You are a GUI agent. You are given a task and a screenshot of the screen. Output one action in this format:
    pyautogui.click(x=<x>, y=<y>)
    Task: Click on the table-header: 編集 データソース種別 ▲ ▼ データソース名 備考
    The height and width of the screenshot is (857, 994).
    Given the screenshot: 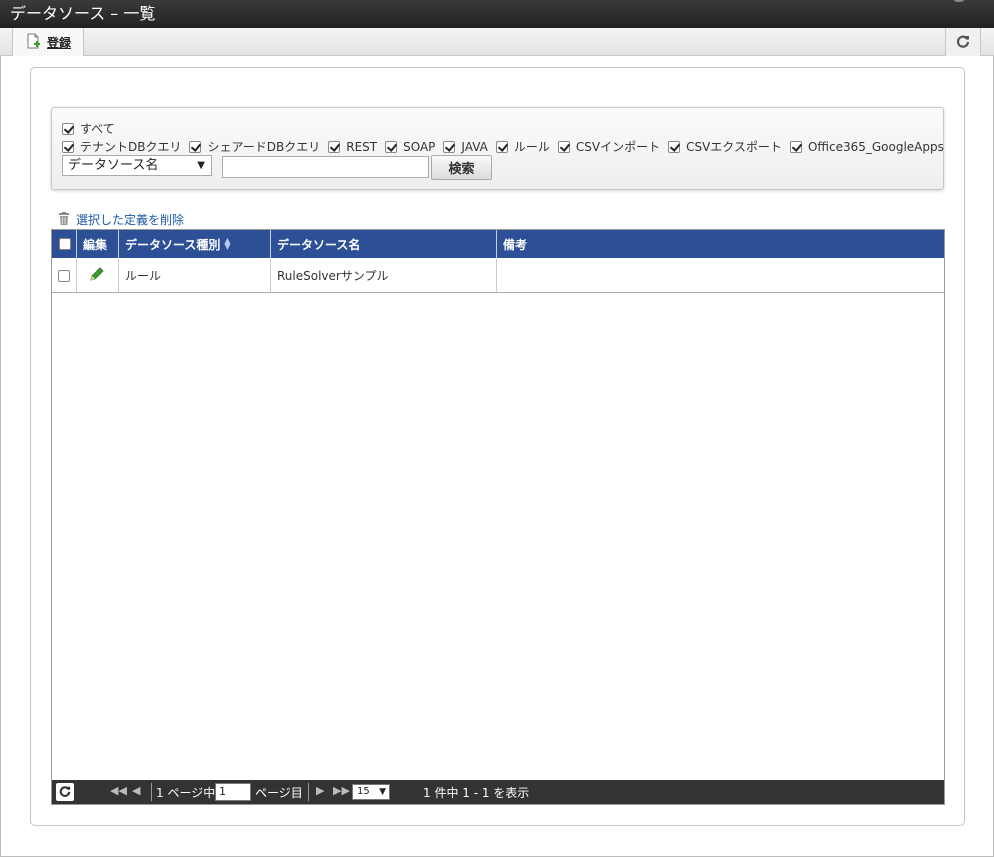 What is the action you would take?
    pyautogui.click(x=498, y=244)
    